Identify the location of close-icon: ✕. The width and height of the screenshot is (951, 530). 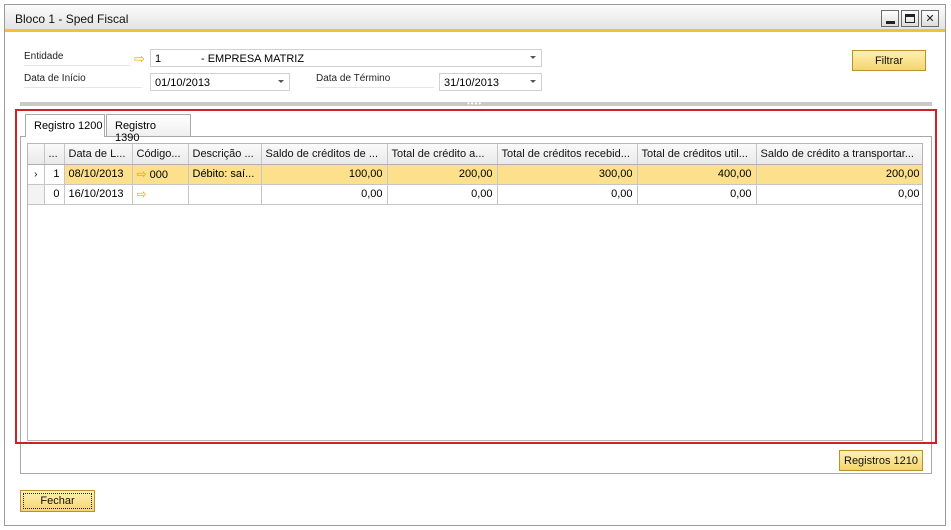
(930, 19).